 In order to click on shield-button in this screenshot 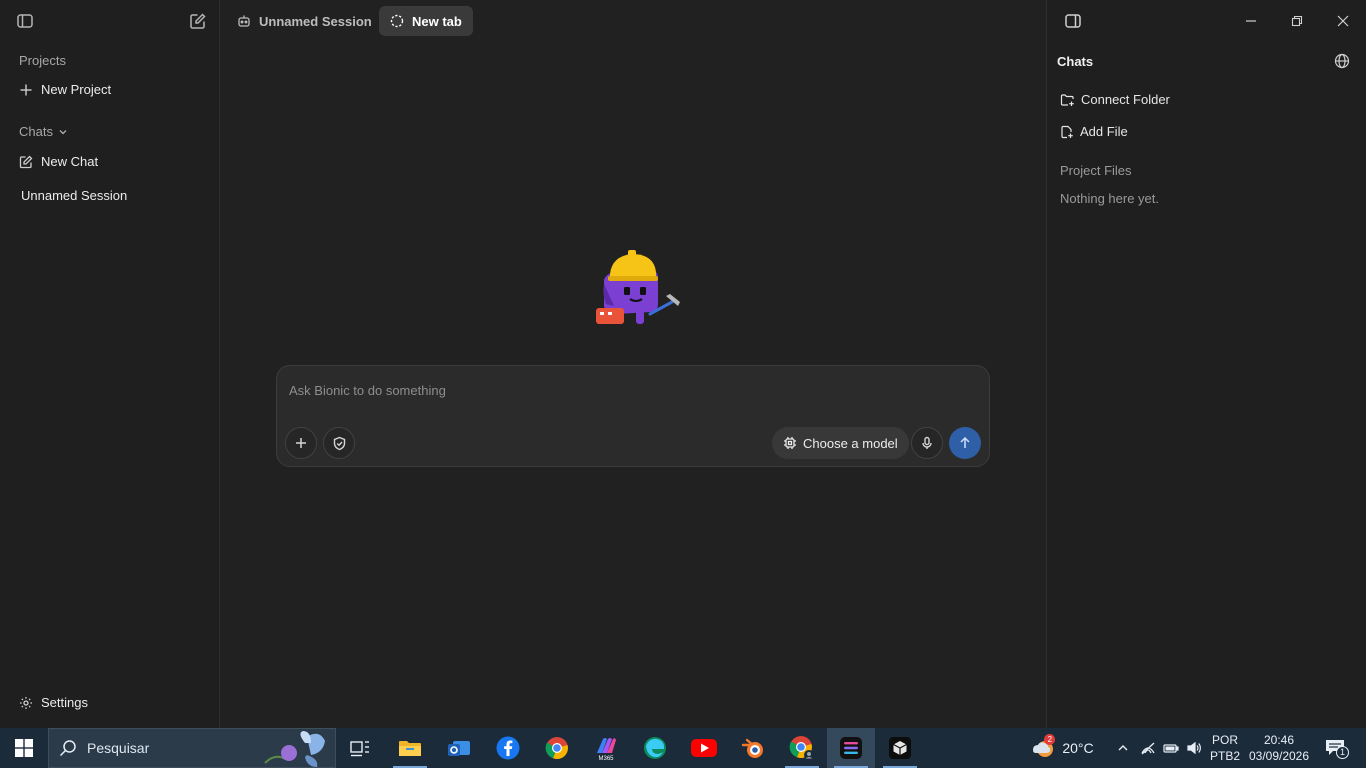, I will do `click(339, 443)`.